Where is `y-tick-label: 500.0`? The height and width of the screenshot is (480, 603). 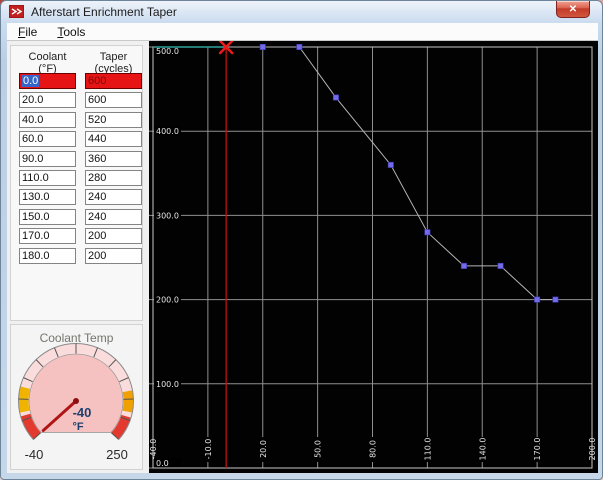 y-tick-label: 500.0 is located at coordinates (167, 51).